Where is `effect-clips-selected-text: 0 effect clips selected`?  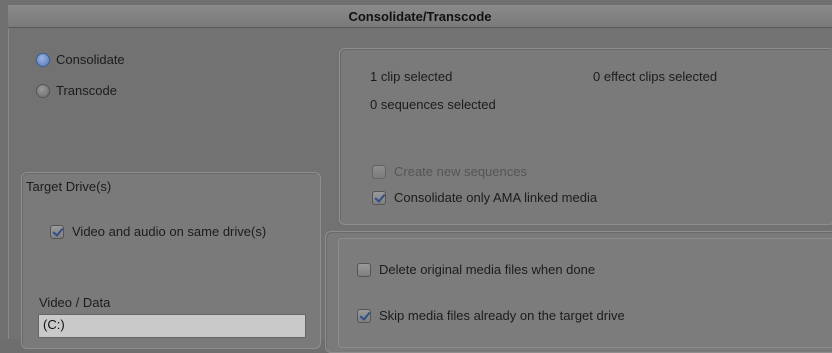
effect-clips-selected-text: 0 effect clips selected is located at coordinates (655, 76).